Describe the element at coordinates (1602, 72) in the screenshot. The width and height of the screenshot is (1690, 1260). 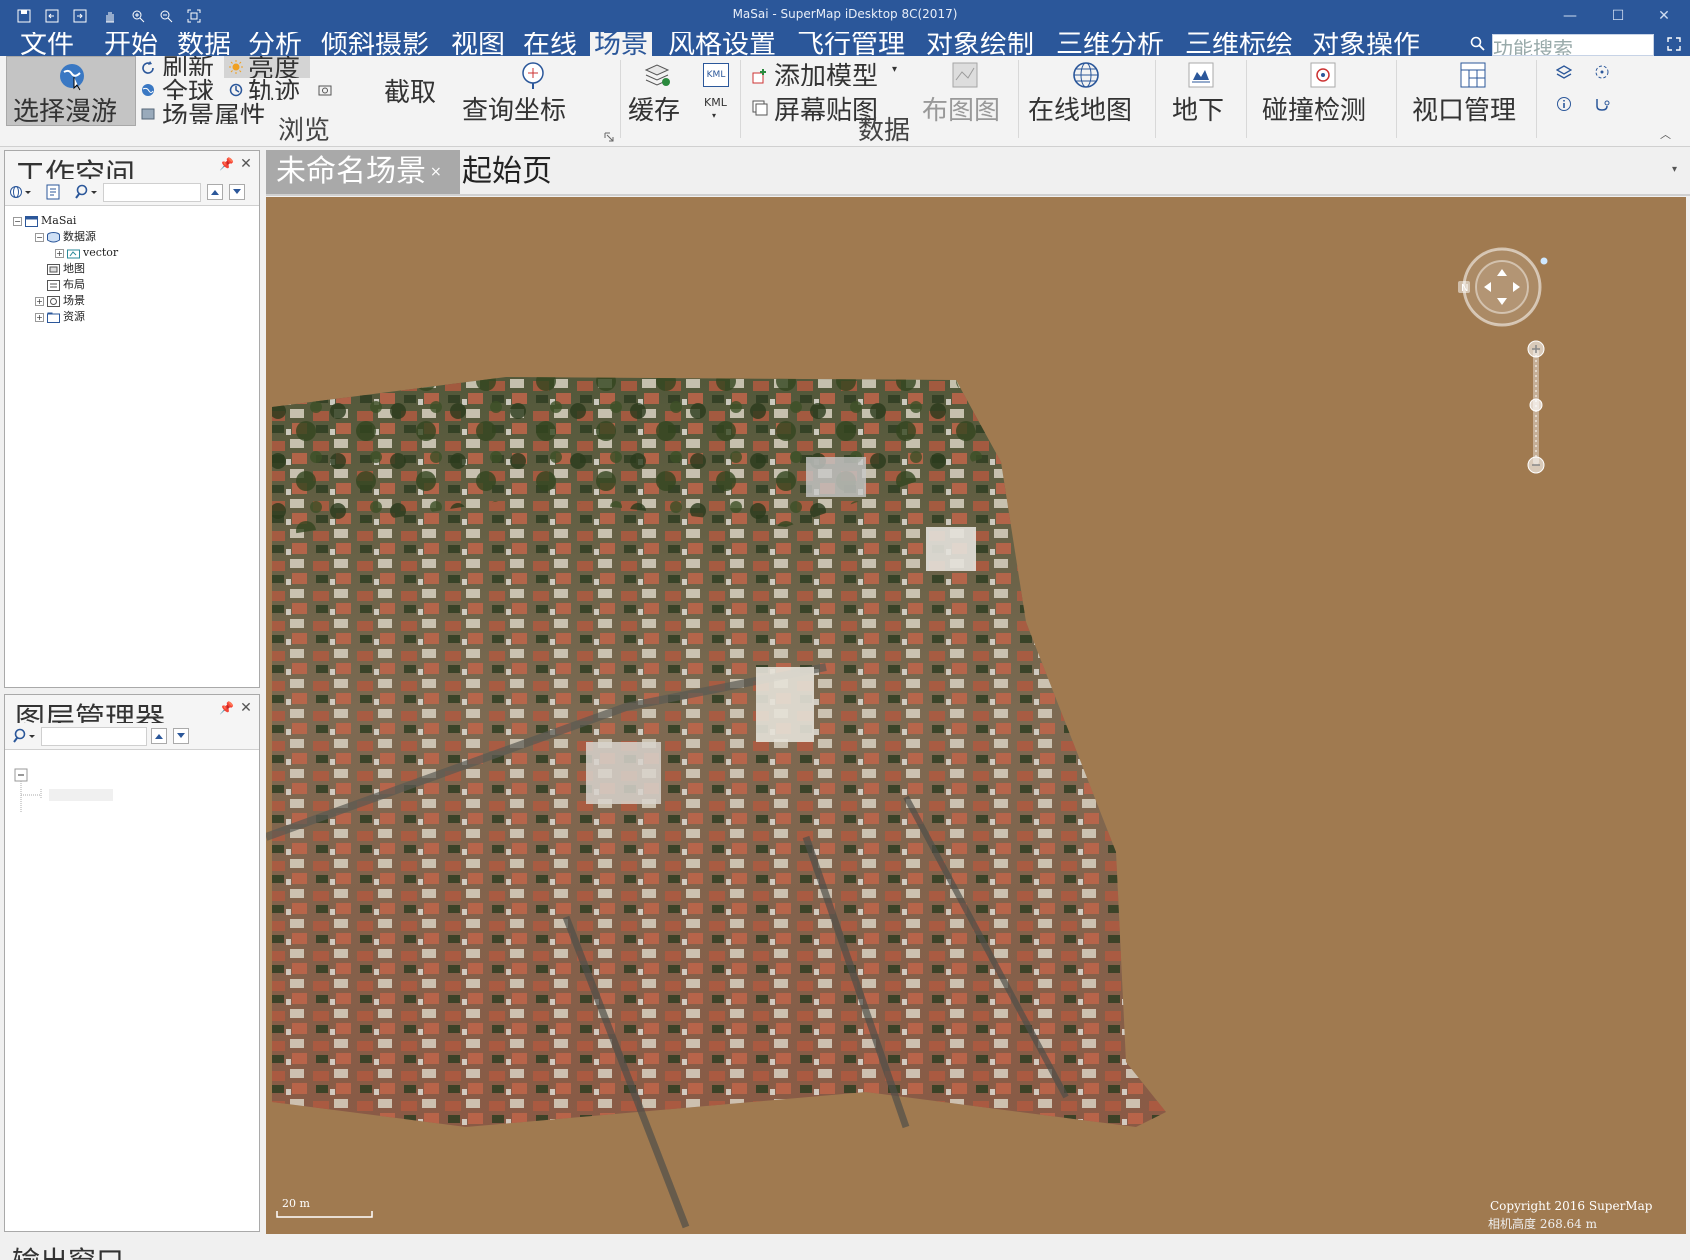
I see `rotate-icon` at that location.